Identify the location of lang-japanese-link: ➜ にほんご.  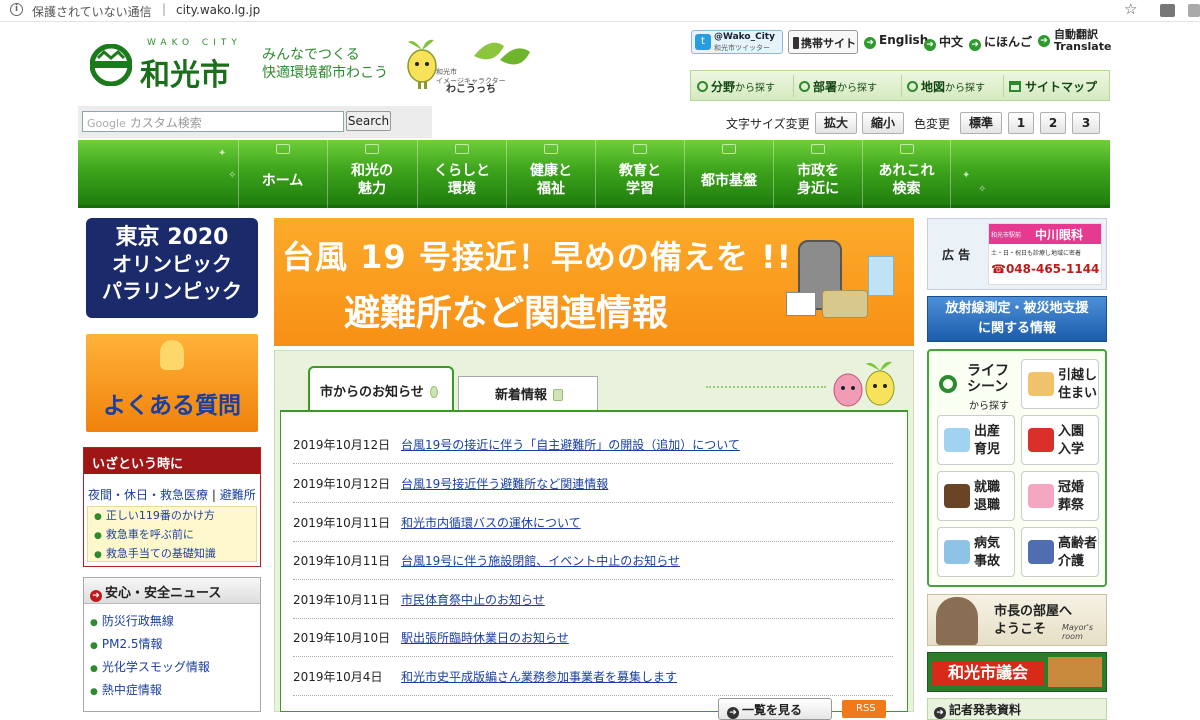
(1000, 42).